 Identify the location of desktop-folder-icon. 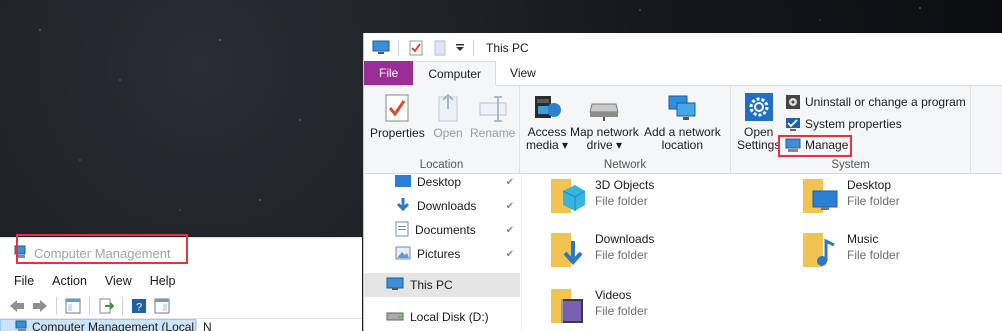
(820, 197).